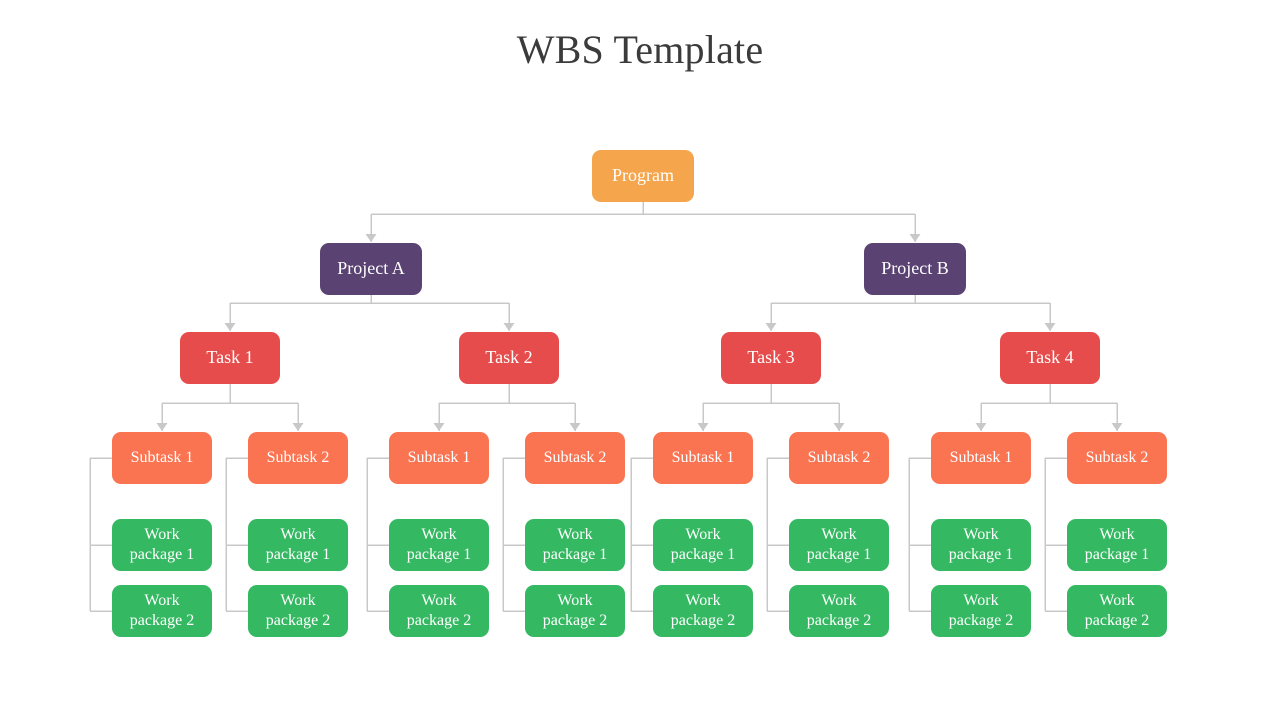  I want to click on wbs-node-projectA: Project A, so click(371, 269).